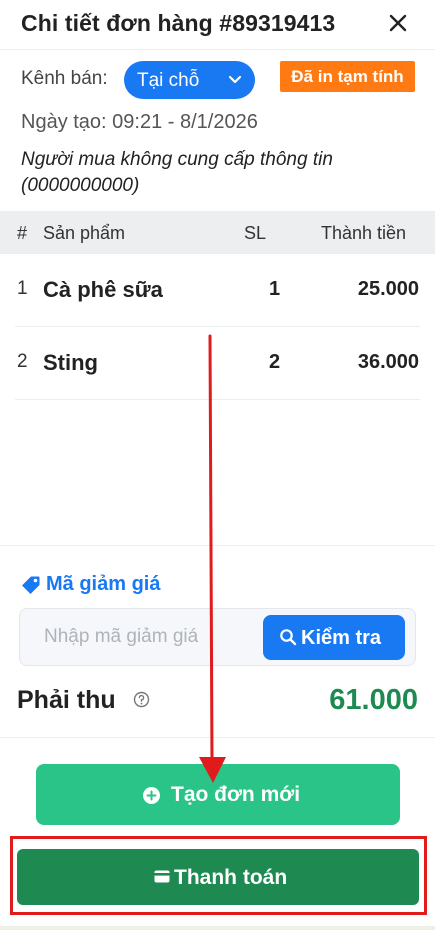 This screenshot has width=435, height=930. What do you see at coordinates (388, 362) in the screenshot?
I see `row-total: 36.000` at bounding box center [388, 362].